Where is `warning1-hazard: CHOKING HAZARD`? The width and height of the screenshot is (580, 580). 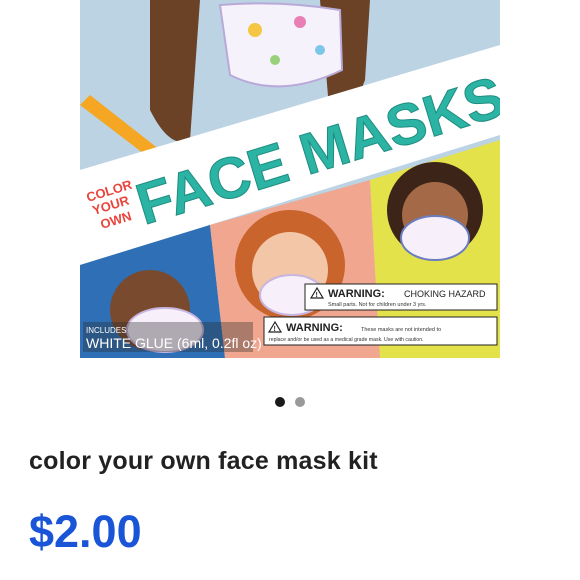 warning1-hazard: CHOKING HAZARD is located at coordinates (445, 294).